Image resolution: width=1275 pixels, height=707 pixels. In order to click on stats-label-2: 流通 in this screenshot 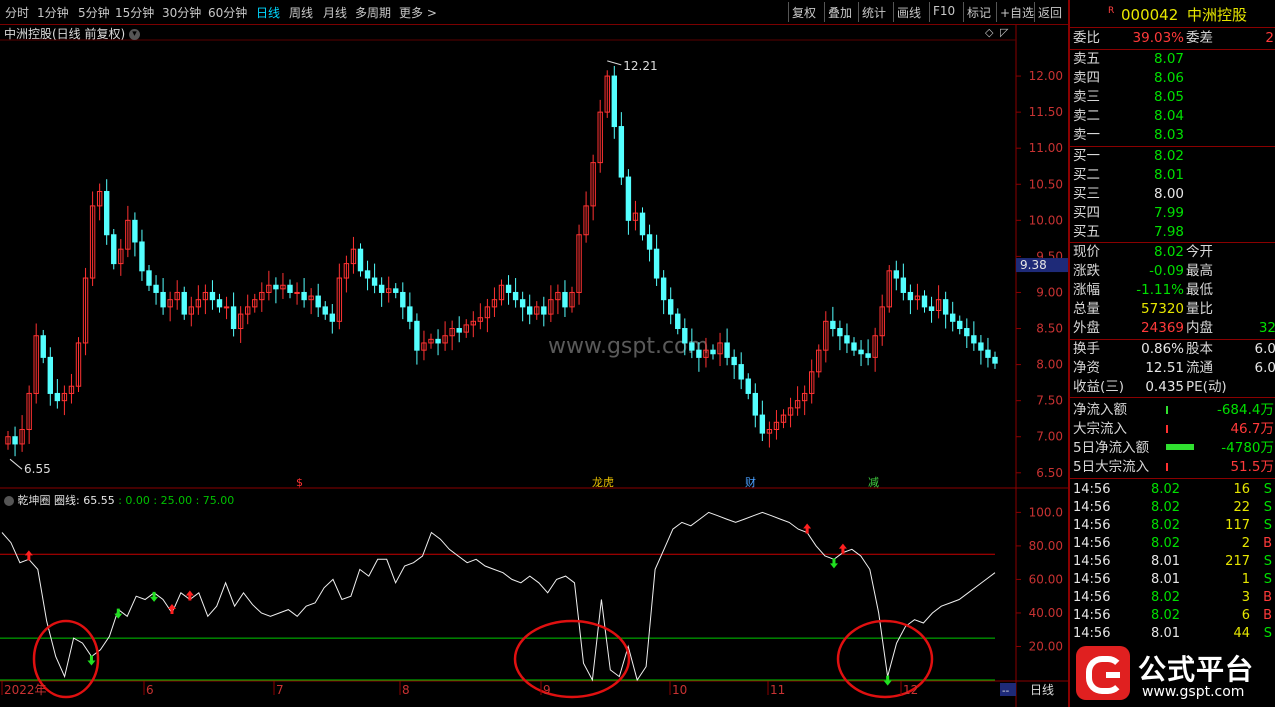, I will do `click(1199, 368)`.